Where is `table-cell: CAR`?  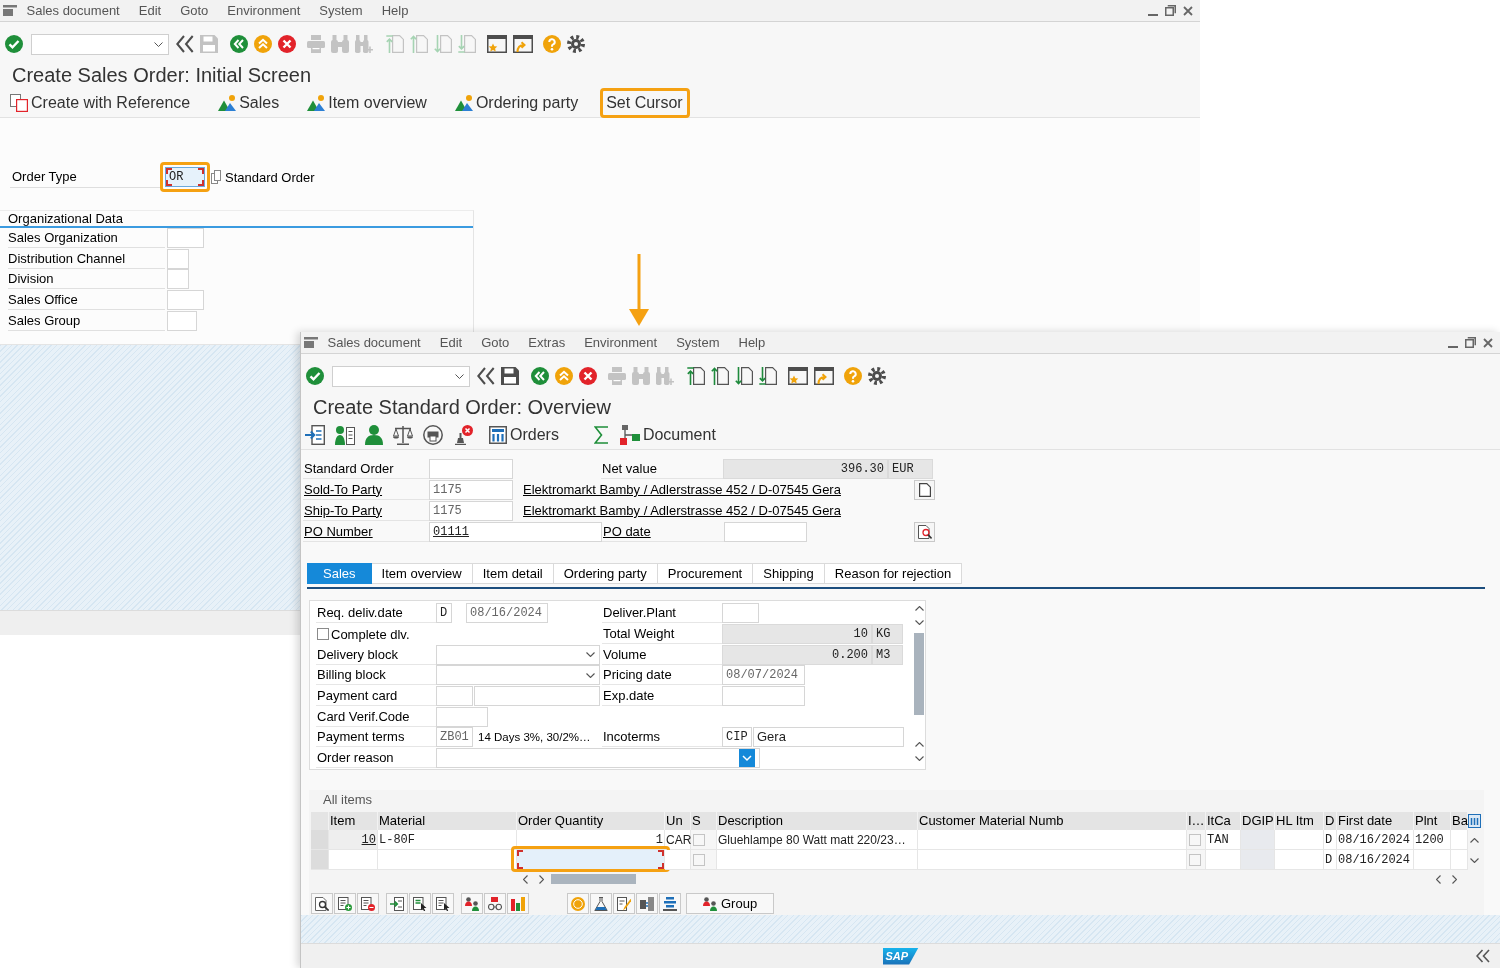 table-cell: CAR is located at coordinates (678, 840).